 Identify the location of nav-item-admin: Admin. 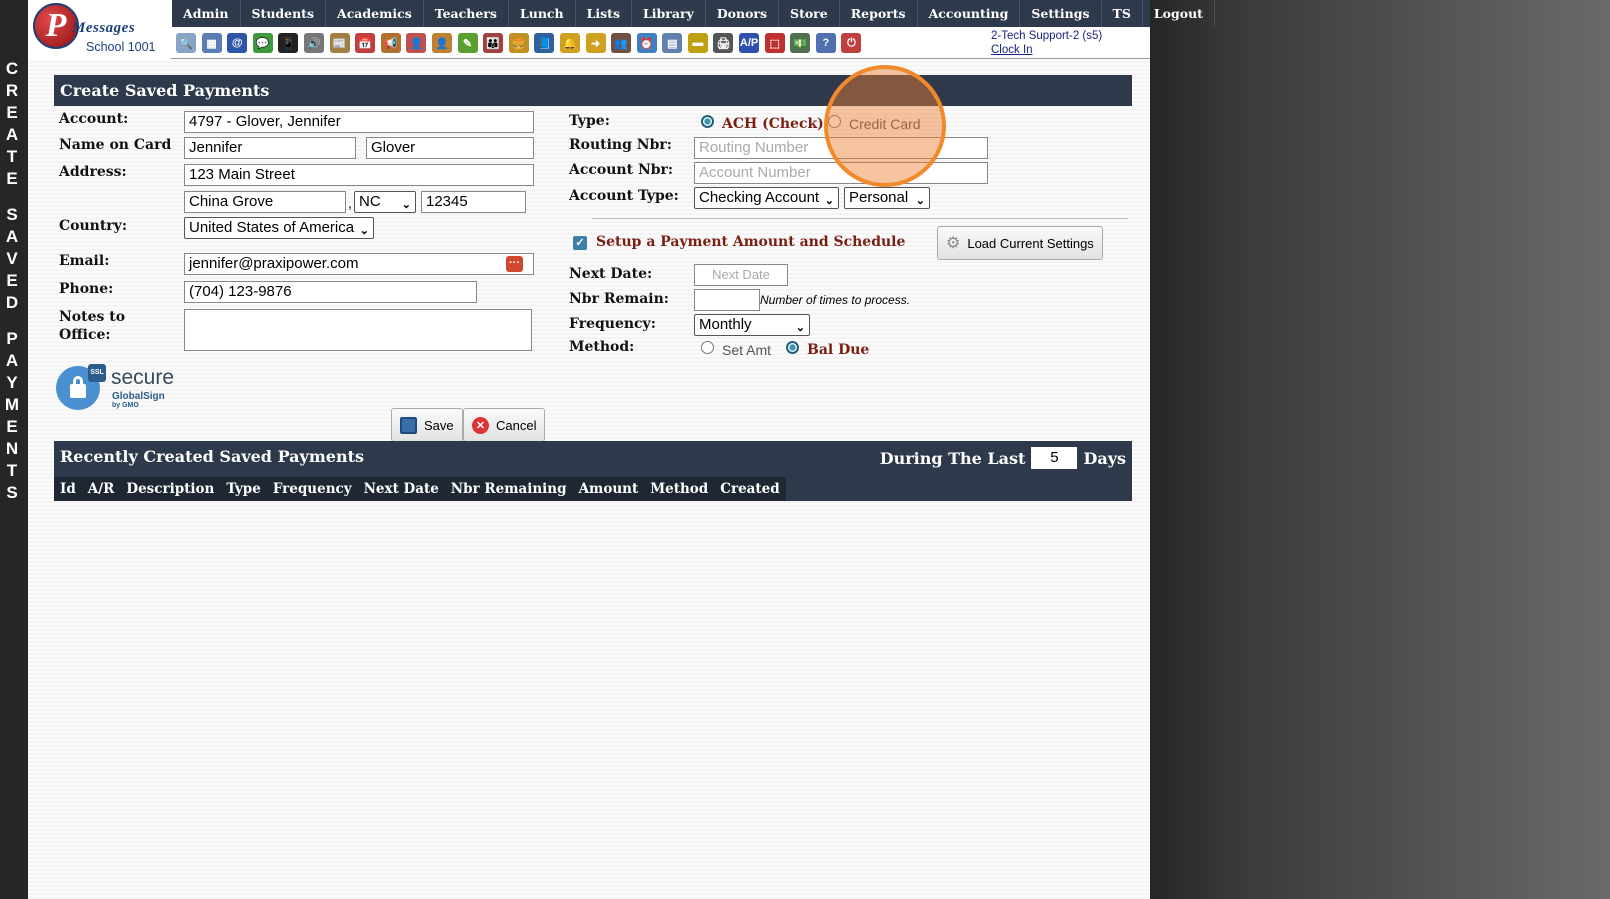
(206, 13).